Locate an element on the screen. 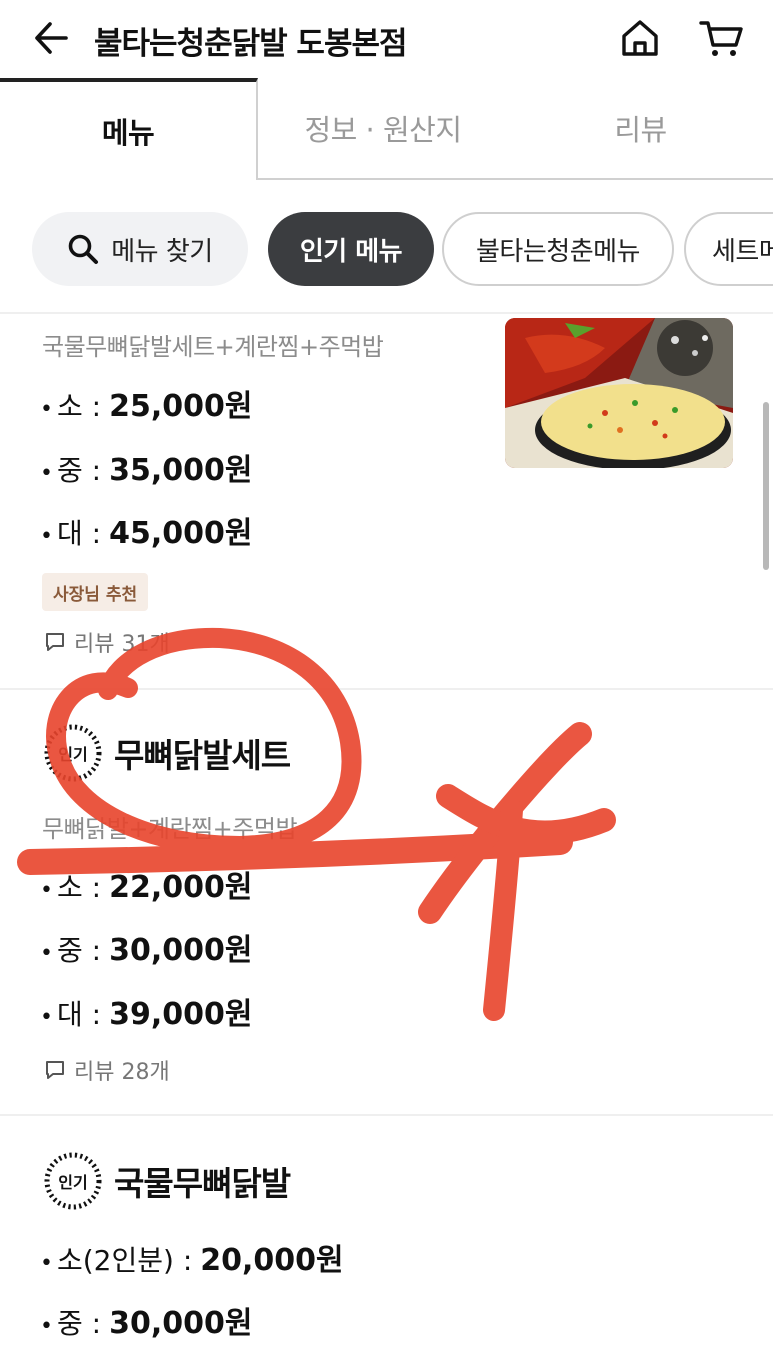 The image size is (773, 1354). menu-item-name: 무뼈닭발세트 is located at coordinates (202, 755).